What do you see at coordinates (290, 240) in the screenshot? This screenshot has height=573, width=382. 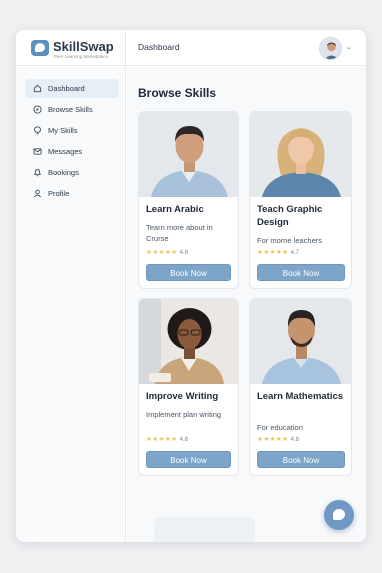 I see `skill-description: For morne leachers` at bounding box center [290, 240].